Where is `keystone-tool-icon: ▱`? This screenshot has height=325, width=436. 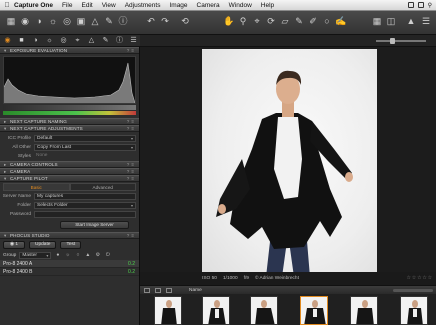
keystone-tool-icon: ▱ is located at coordinates (285, 21).